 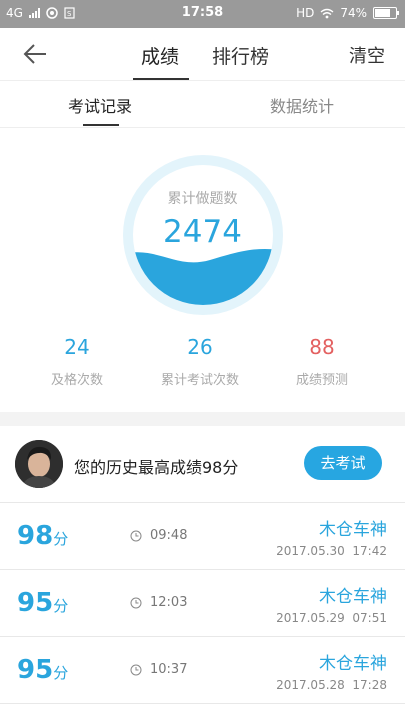 What do you see at coordinates (322, 347) in the screenshot?
I see `stat-value: 88` at bounding box center [322, 347].